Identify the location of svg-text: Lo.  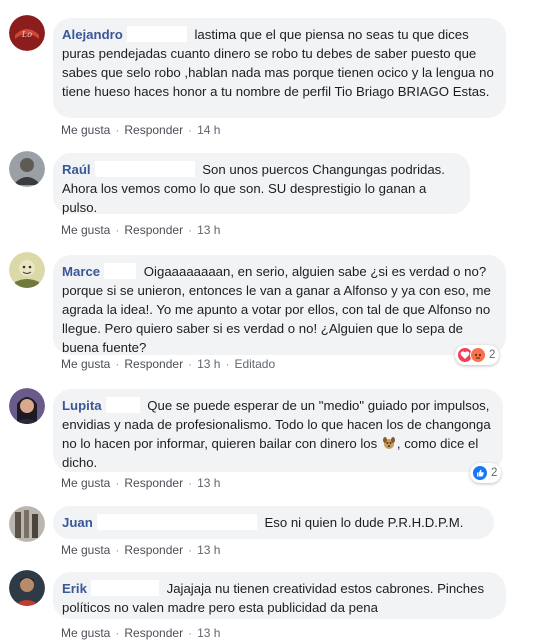
(26, 34).